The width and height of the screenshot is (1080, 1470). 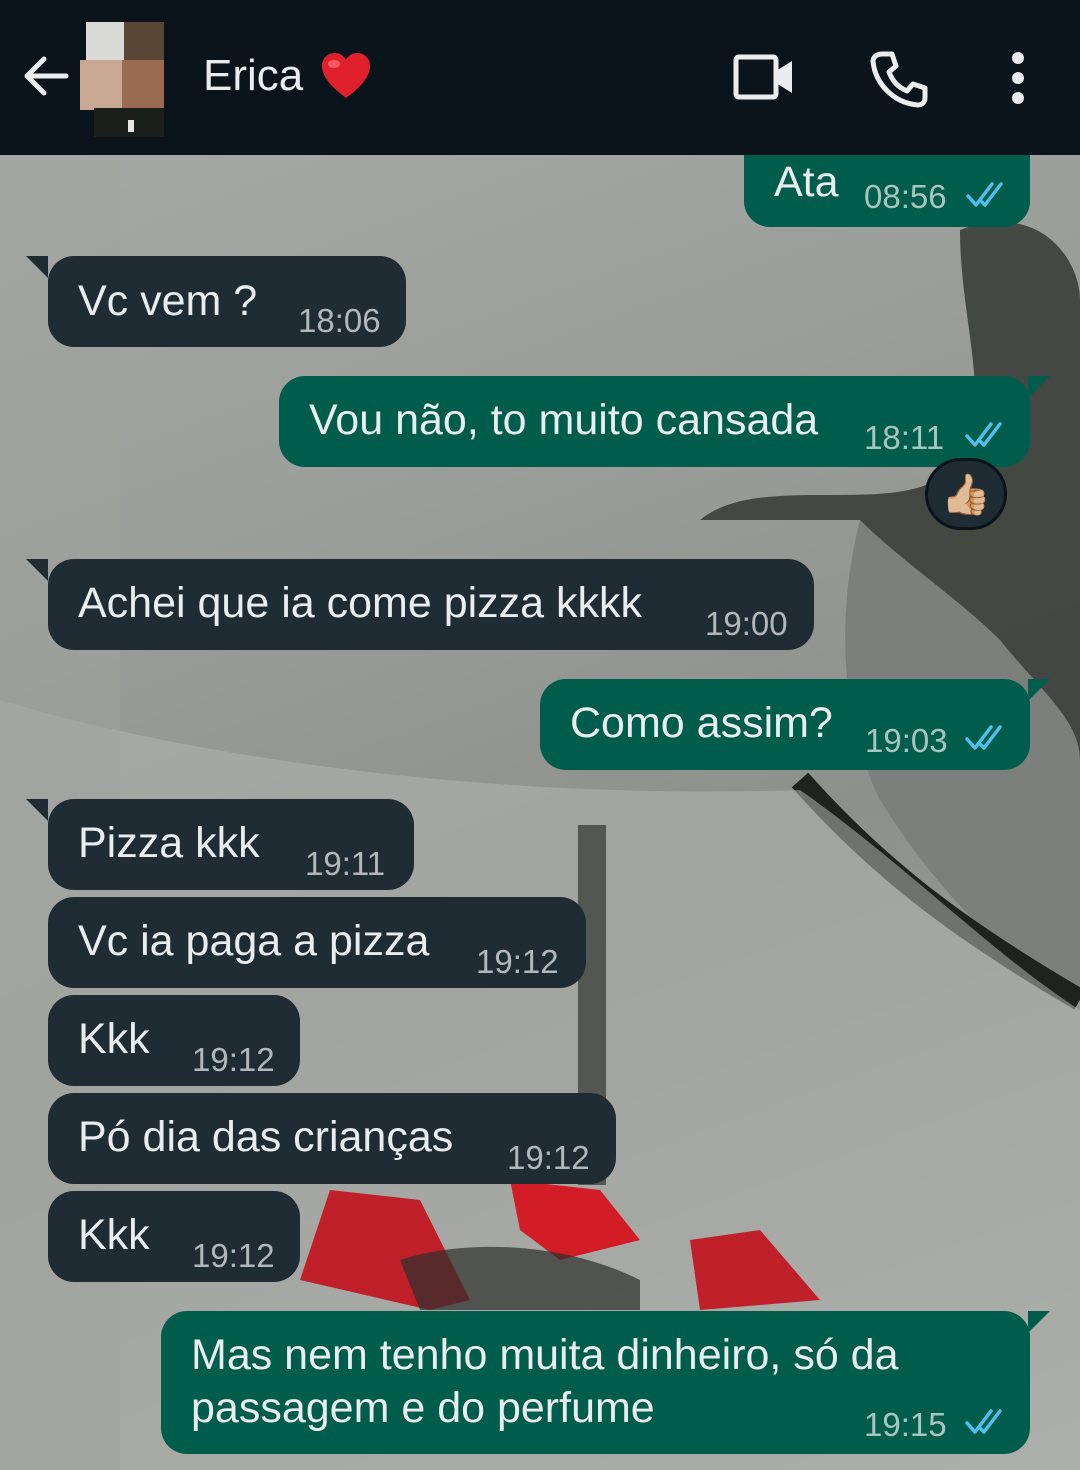 I want to click on contact-name: Erica, so click(x=253, y=76).